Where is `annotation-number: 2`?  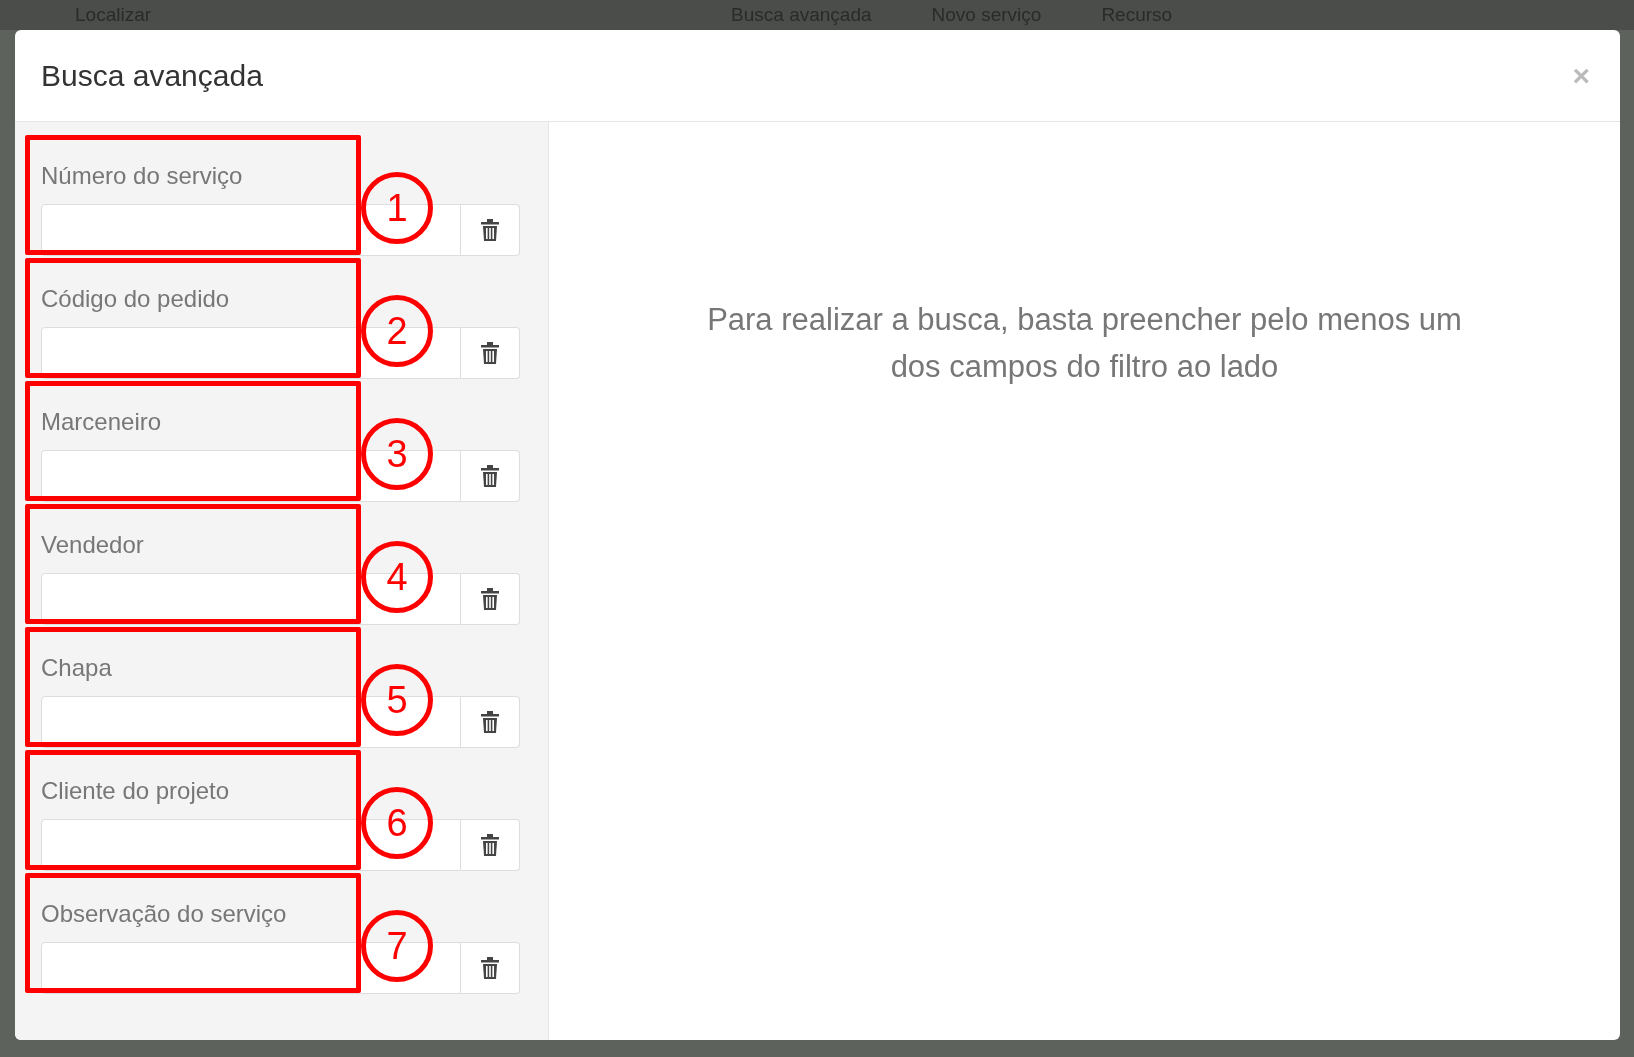 annotation-number: 2 is located at coordinates (397, 331).